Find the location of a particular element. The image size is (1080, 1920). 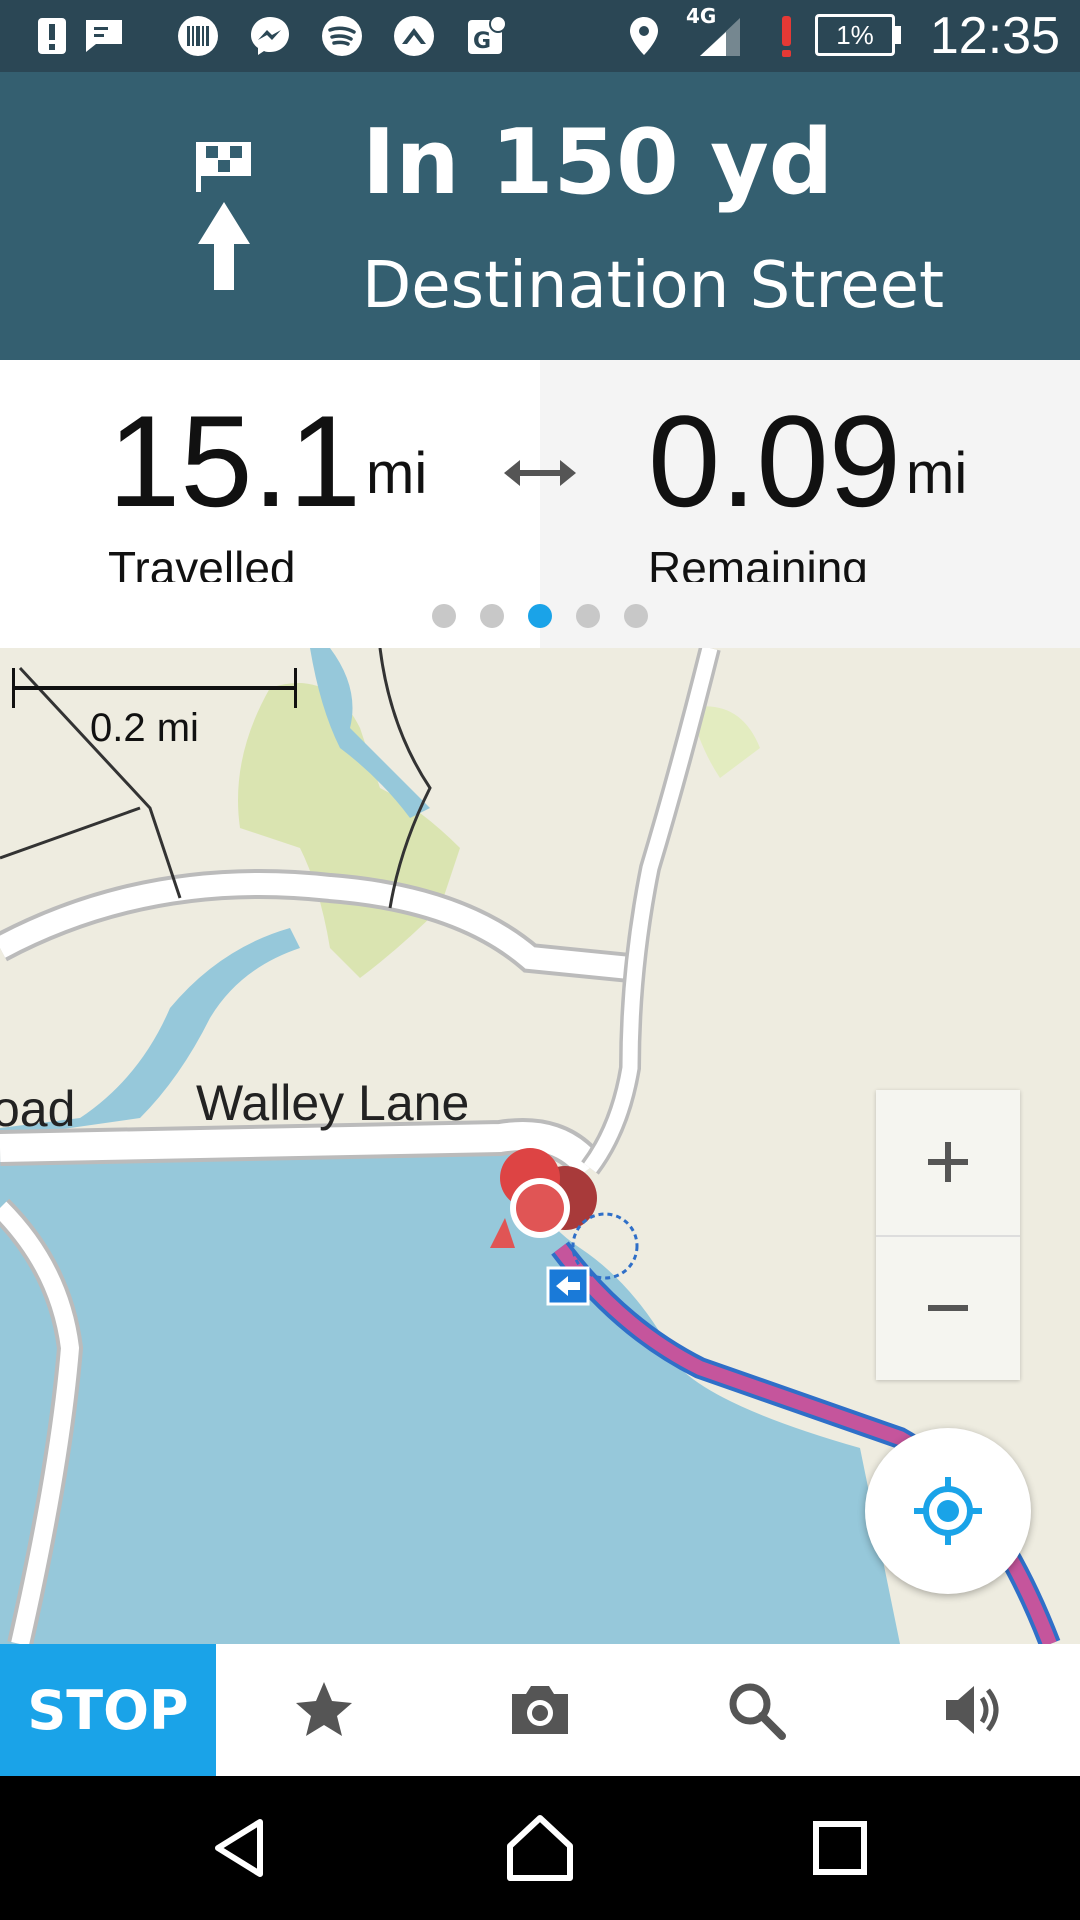

search-button is located at coordinates (756, 1710).